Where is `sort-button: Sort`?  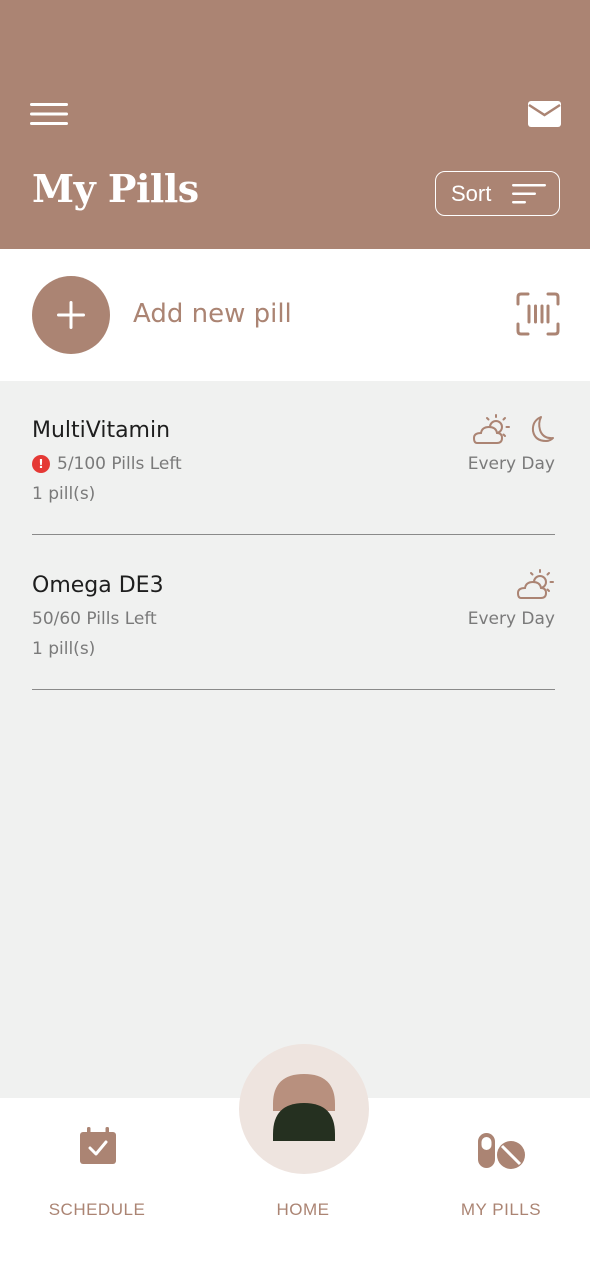
sort-button: Sort is located at coordinates (497, 193).